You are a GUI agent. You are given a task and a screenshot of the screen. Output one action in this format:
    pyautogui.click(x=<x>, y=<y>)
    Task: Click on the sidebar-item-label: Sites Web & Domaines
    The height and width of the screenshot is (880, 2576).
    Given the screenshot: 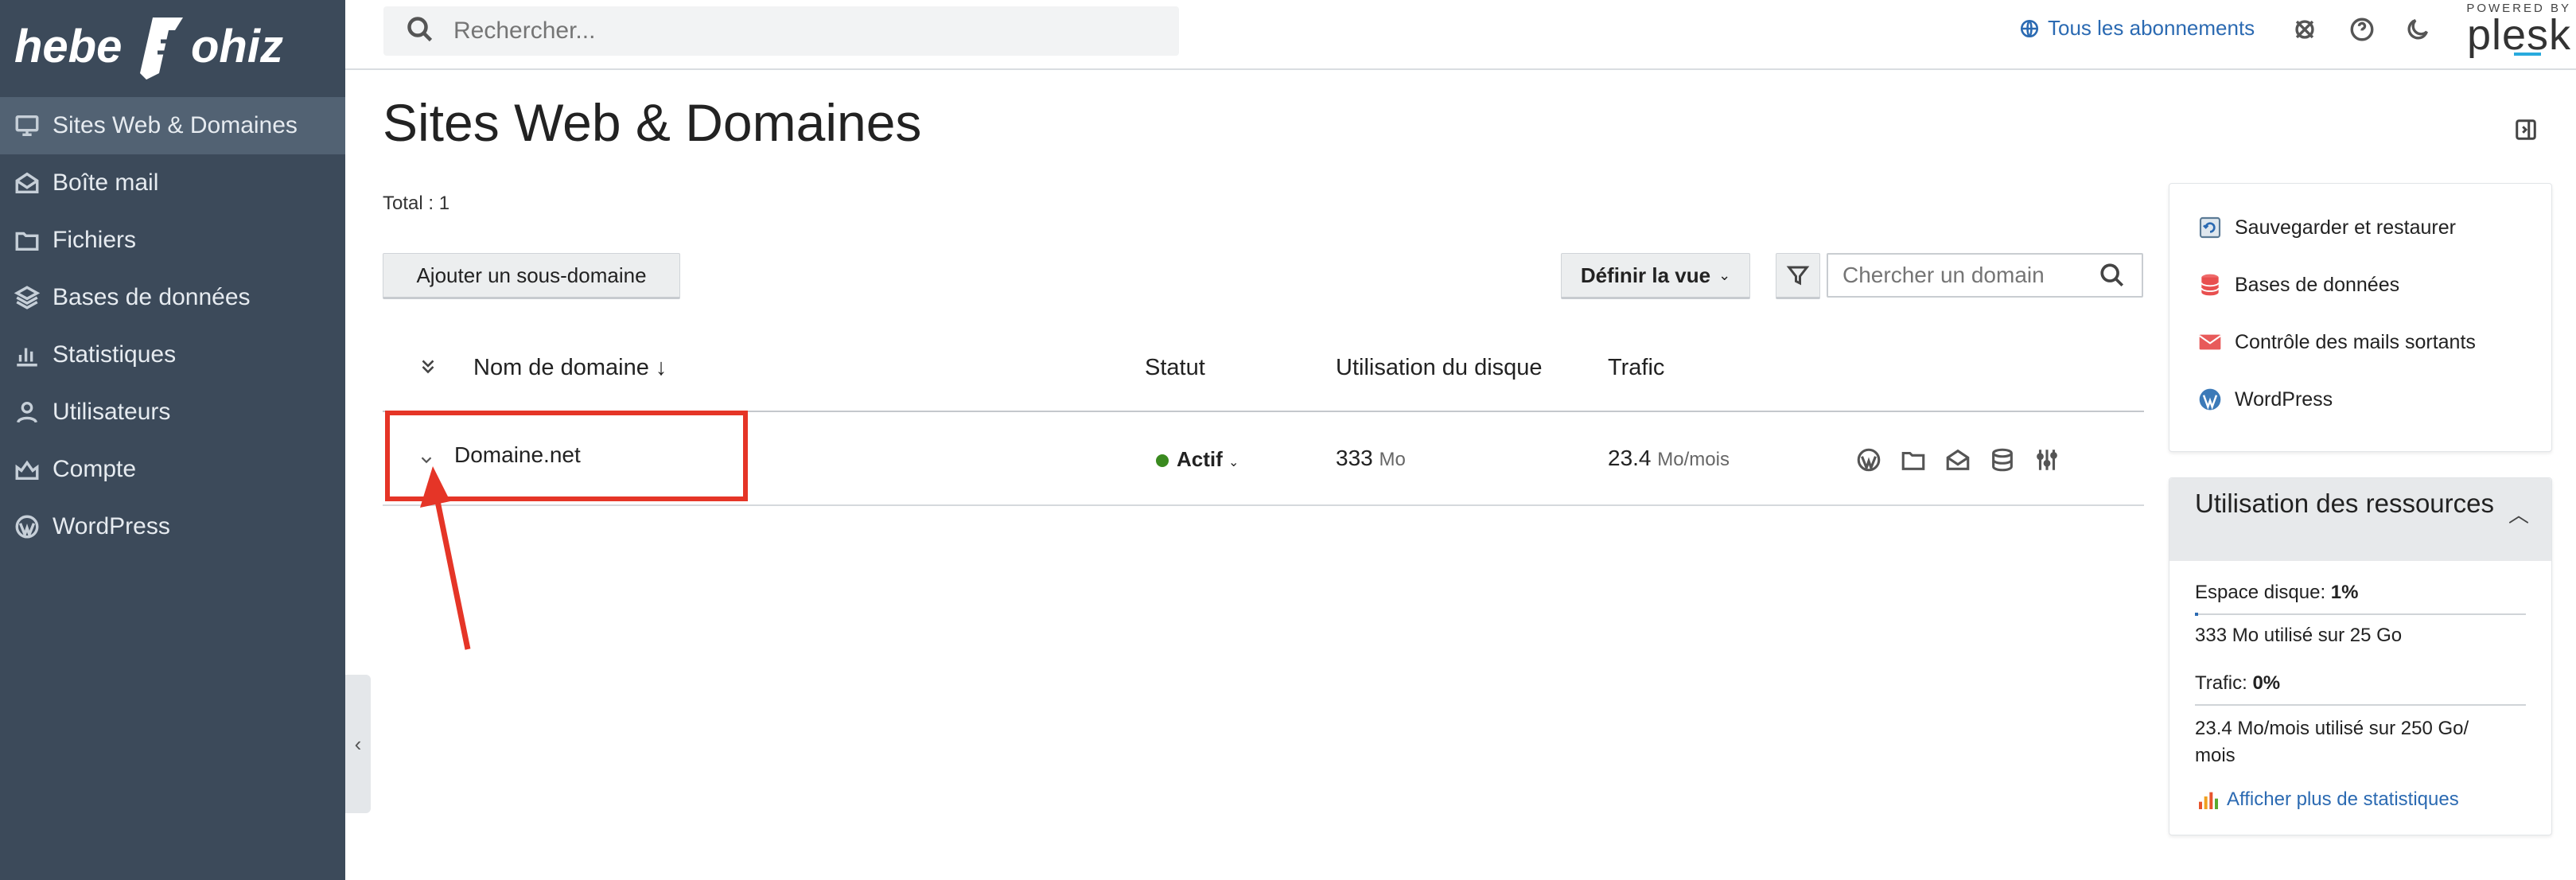 What is the action you would take?
    pyautogui.click(x=176, y=125)
    